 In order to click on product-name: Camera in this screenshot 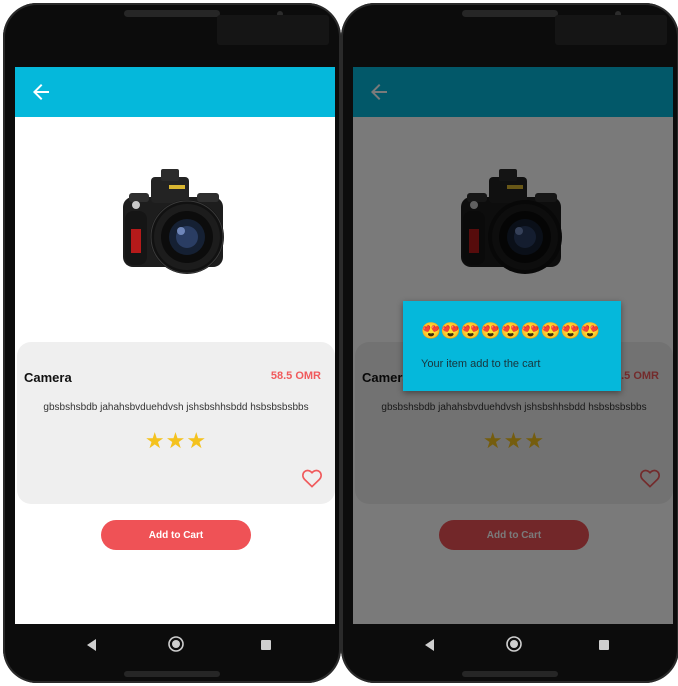, I will do `click(48, 377)`.